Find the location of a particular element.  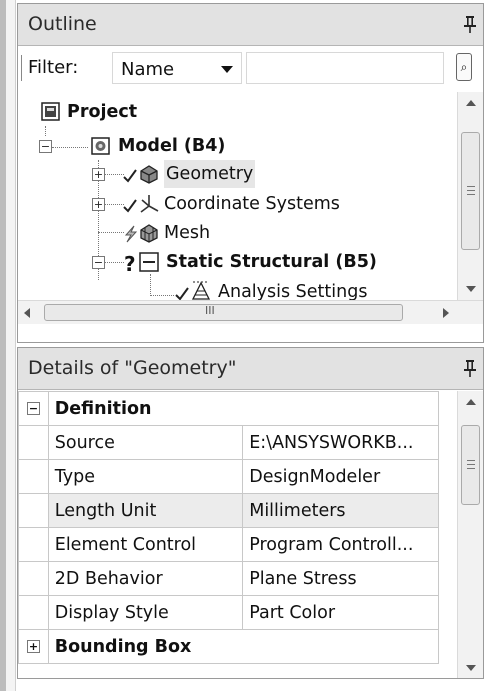

outline-vertical-scrollbar is located at coordinates (470, 196).